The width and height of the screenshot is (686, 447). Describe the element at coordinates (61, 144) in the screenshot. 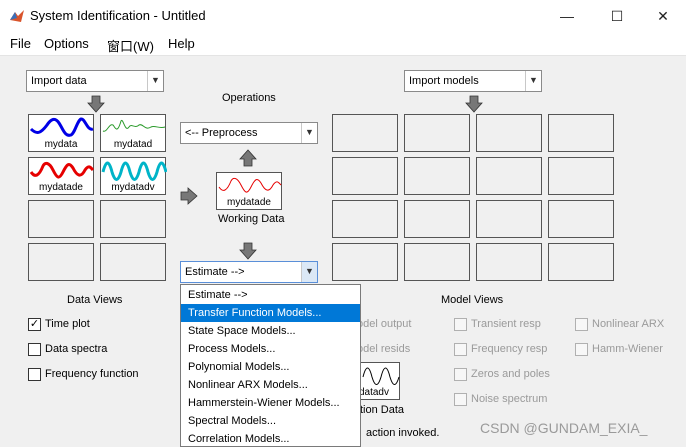

I see `tile-label: mydata` at that location.